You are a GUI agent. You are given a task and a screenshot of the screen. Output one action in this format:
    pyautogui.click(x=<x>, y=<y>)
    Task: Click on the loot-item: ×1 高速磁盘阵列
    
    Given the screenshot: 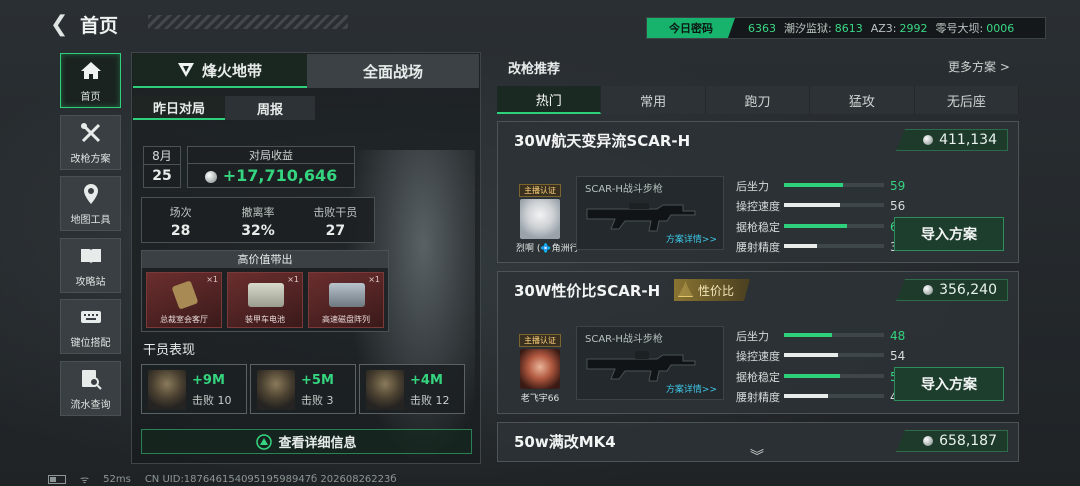 What is the action you would take?
    pyautogui.click(x=346, y=300)
    